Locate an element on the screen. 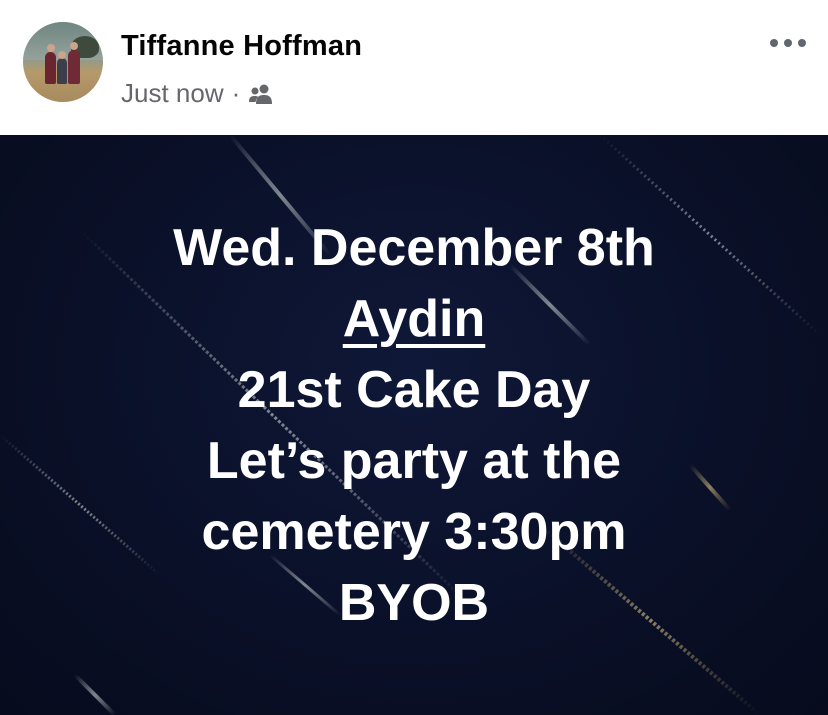 This screenshot has height=715, width=828. event-date: Wed. December 8th is located at coordinates (414, 248).